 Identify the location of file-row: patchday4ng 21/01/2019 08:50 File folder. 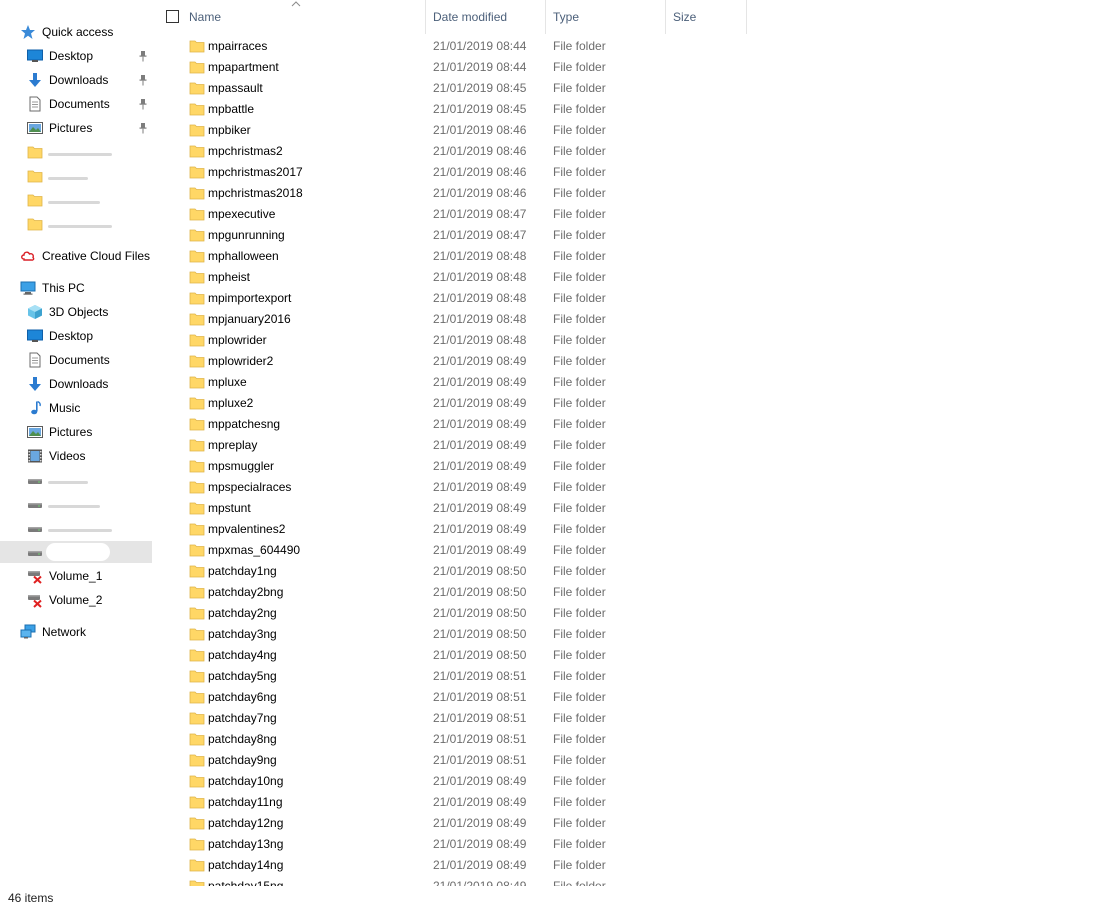
(456, 654).